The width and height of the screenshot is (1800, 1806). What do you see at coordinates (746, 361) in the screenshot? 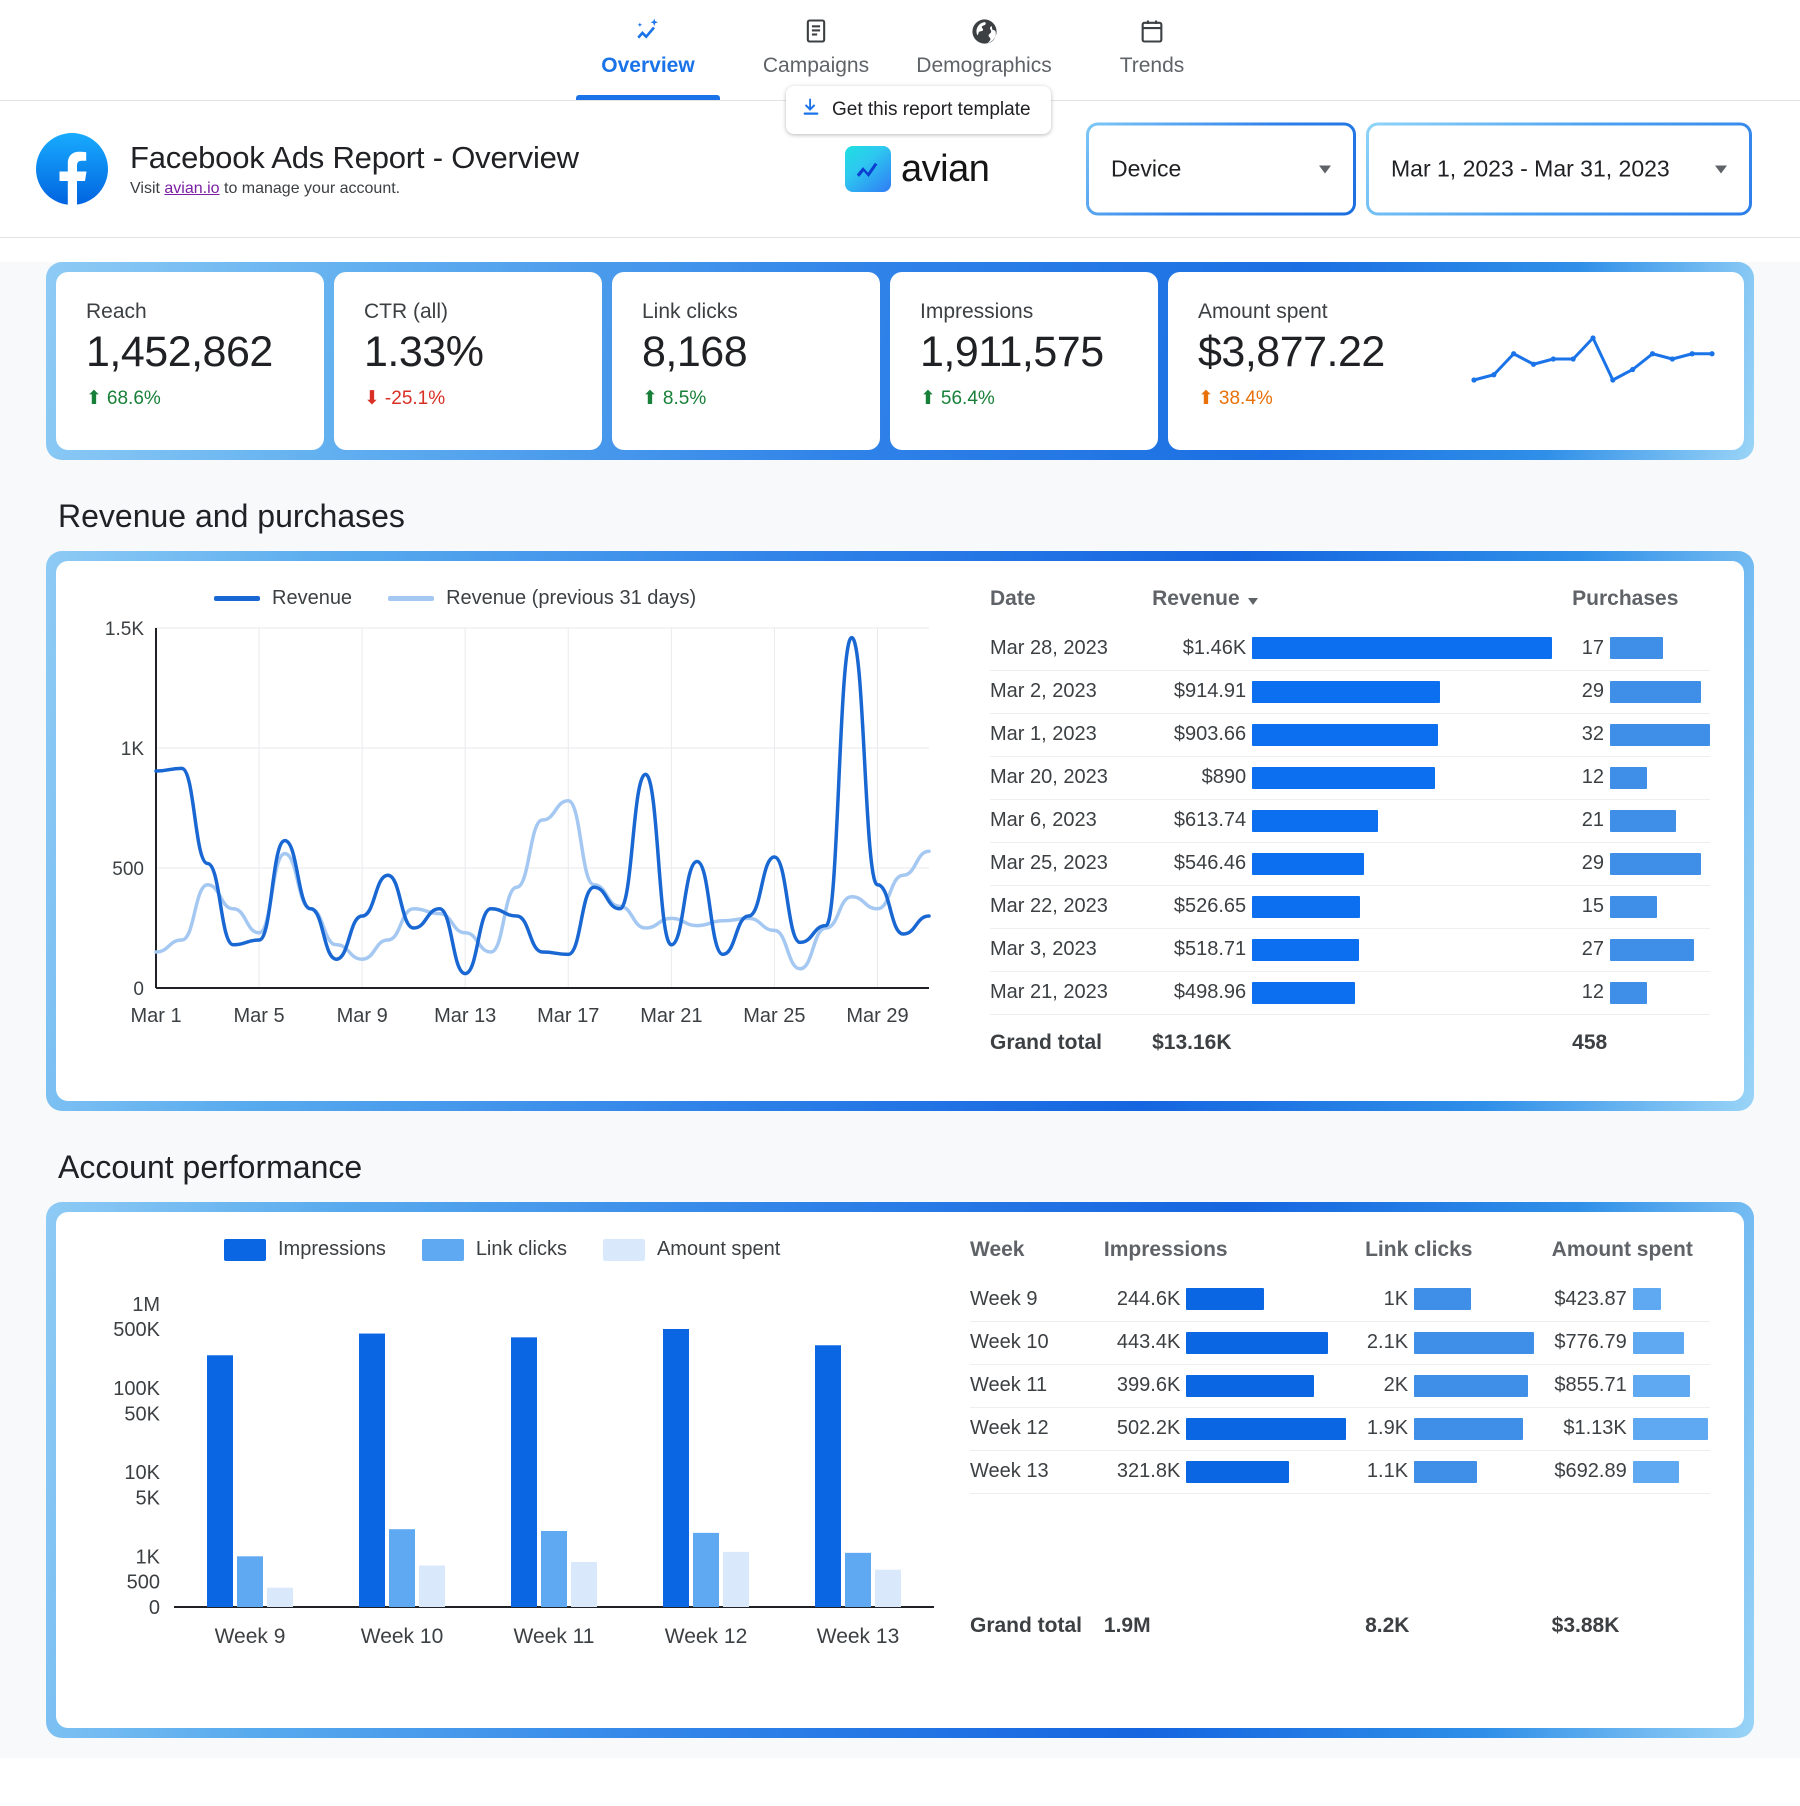
I see `scorecard-link-clicks: Link clicks 8,168 ⬆ 8.5%` at bounding box center [746, 361].